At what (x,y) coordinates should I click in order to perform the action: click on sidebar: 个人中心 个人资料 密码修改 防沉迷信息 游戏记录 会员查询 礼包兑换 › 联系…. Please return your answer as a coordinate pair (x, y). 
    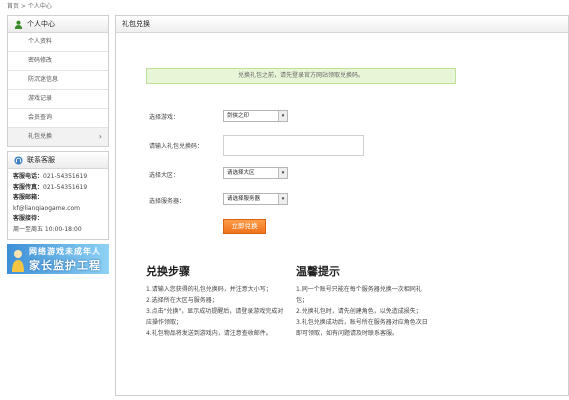
    Looking at the image, I should click on (58, 144).